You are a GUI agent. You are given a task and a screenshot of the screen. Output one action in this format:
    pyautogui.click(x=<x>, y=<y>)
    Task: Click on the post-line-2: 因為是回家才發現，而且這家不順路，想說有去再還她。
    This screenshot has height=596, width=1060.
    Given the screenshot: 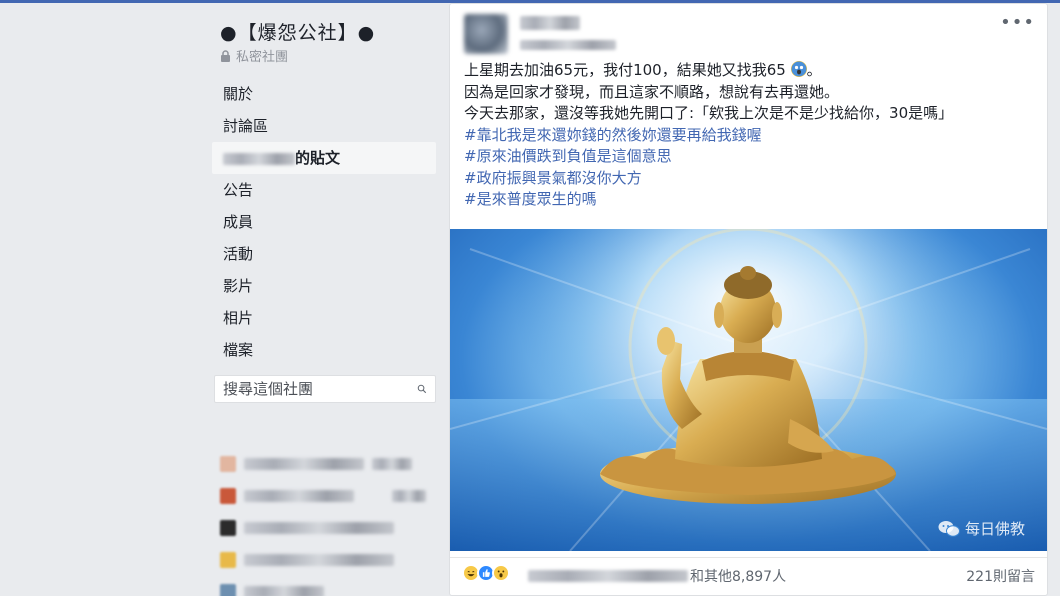 What is the action you would take?
    pyautogui.click(x=652, y=91)
    